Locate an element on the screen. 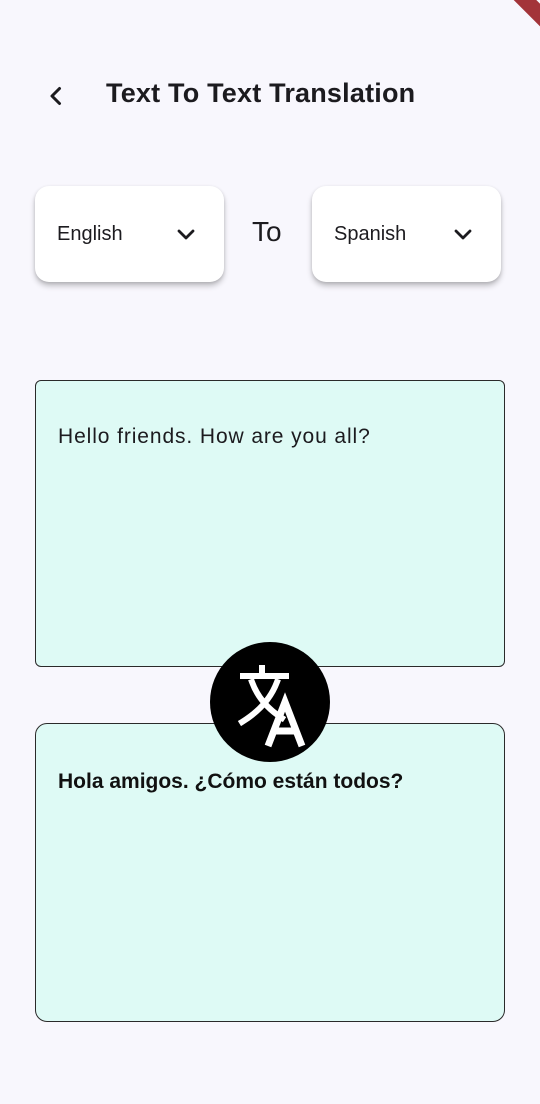 The width and height of the screenshot is (540, 1104). source-language-label: English is located at coordinates (90, 233).